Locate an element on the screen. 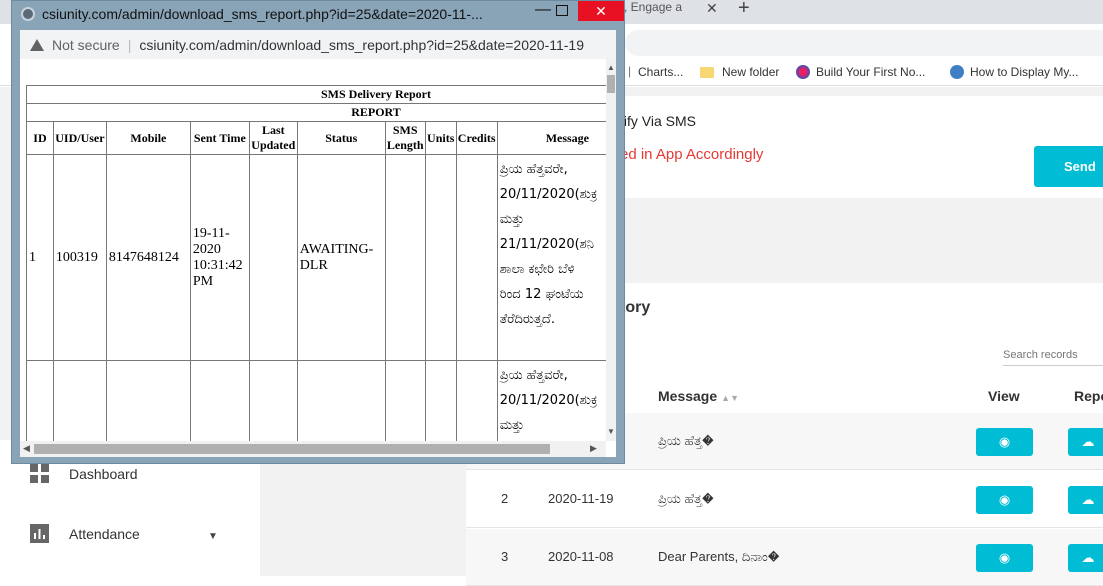 This screenshot has width=1103, height=586. warning-icon is located at coordinates (37, 44).